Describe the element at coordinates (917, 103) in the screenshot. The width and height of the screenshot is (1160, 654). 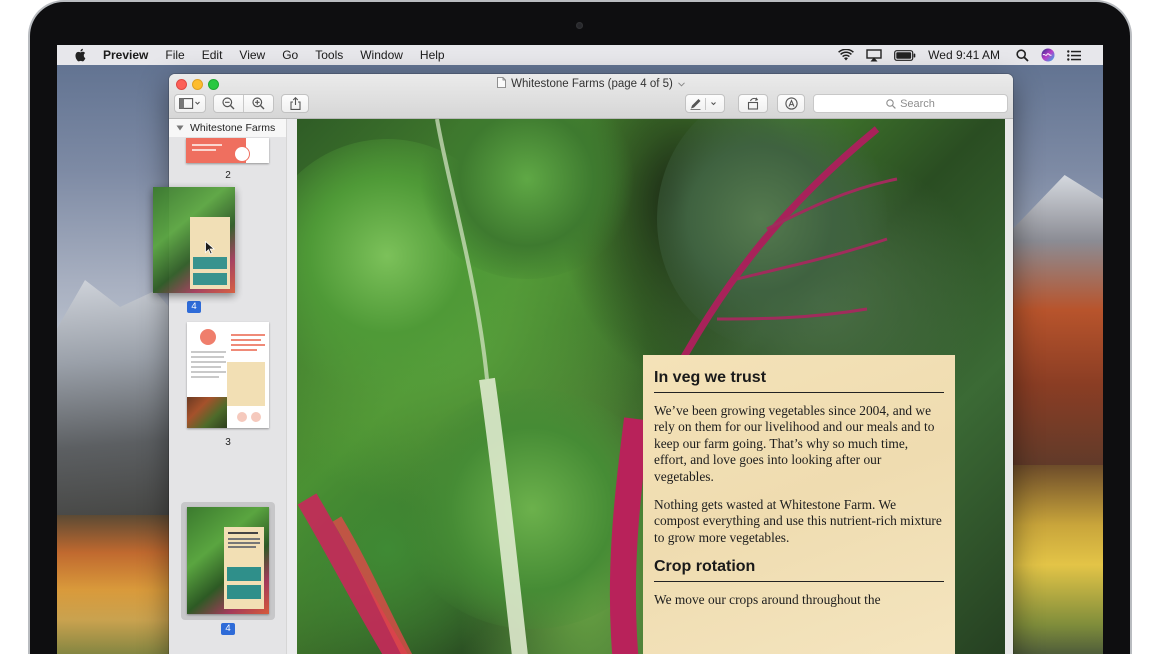
I see `search-placeholder: Search` at that location.